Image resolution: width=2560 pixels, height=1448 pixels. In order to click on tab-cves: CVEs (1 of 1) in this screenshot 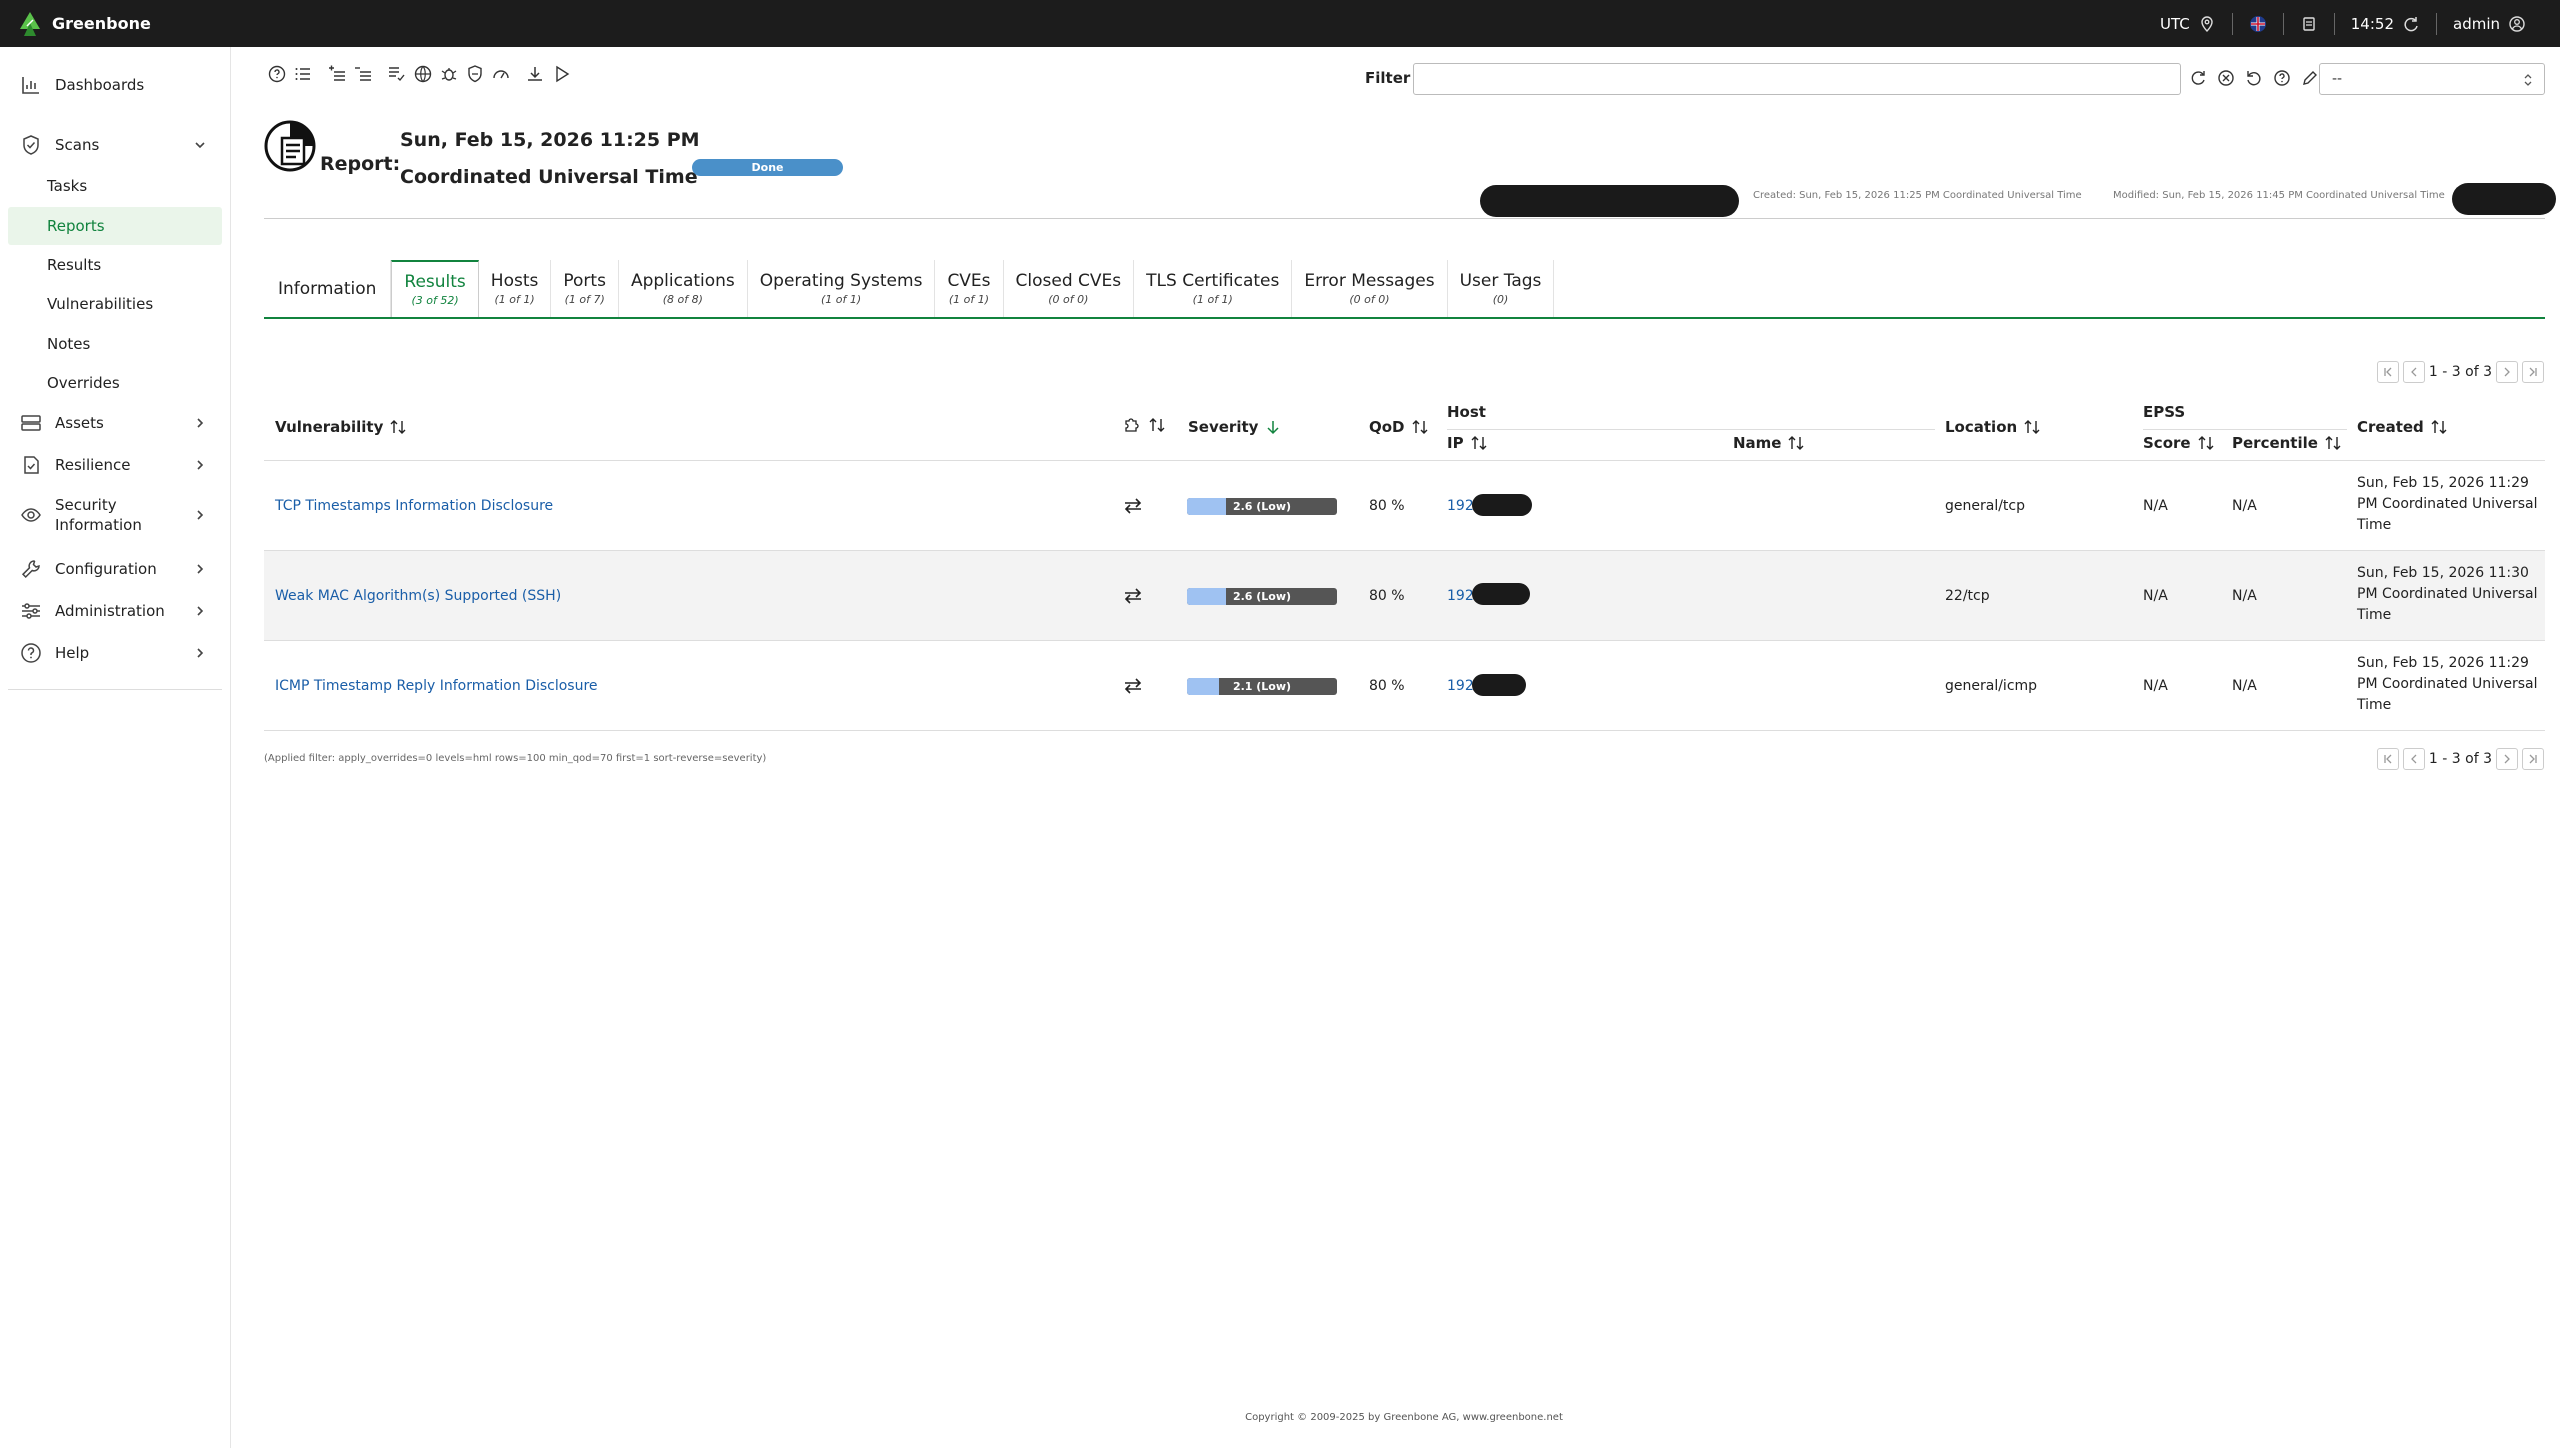, I will do `click(969, 288)`.